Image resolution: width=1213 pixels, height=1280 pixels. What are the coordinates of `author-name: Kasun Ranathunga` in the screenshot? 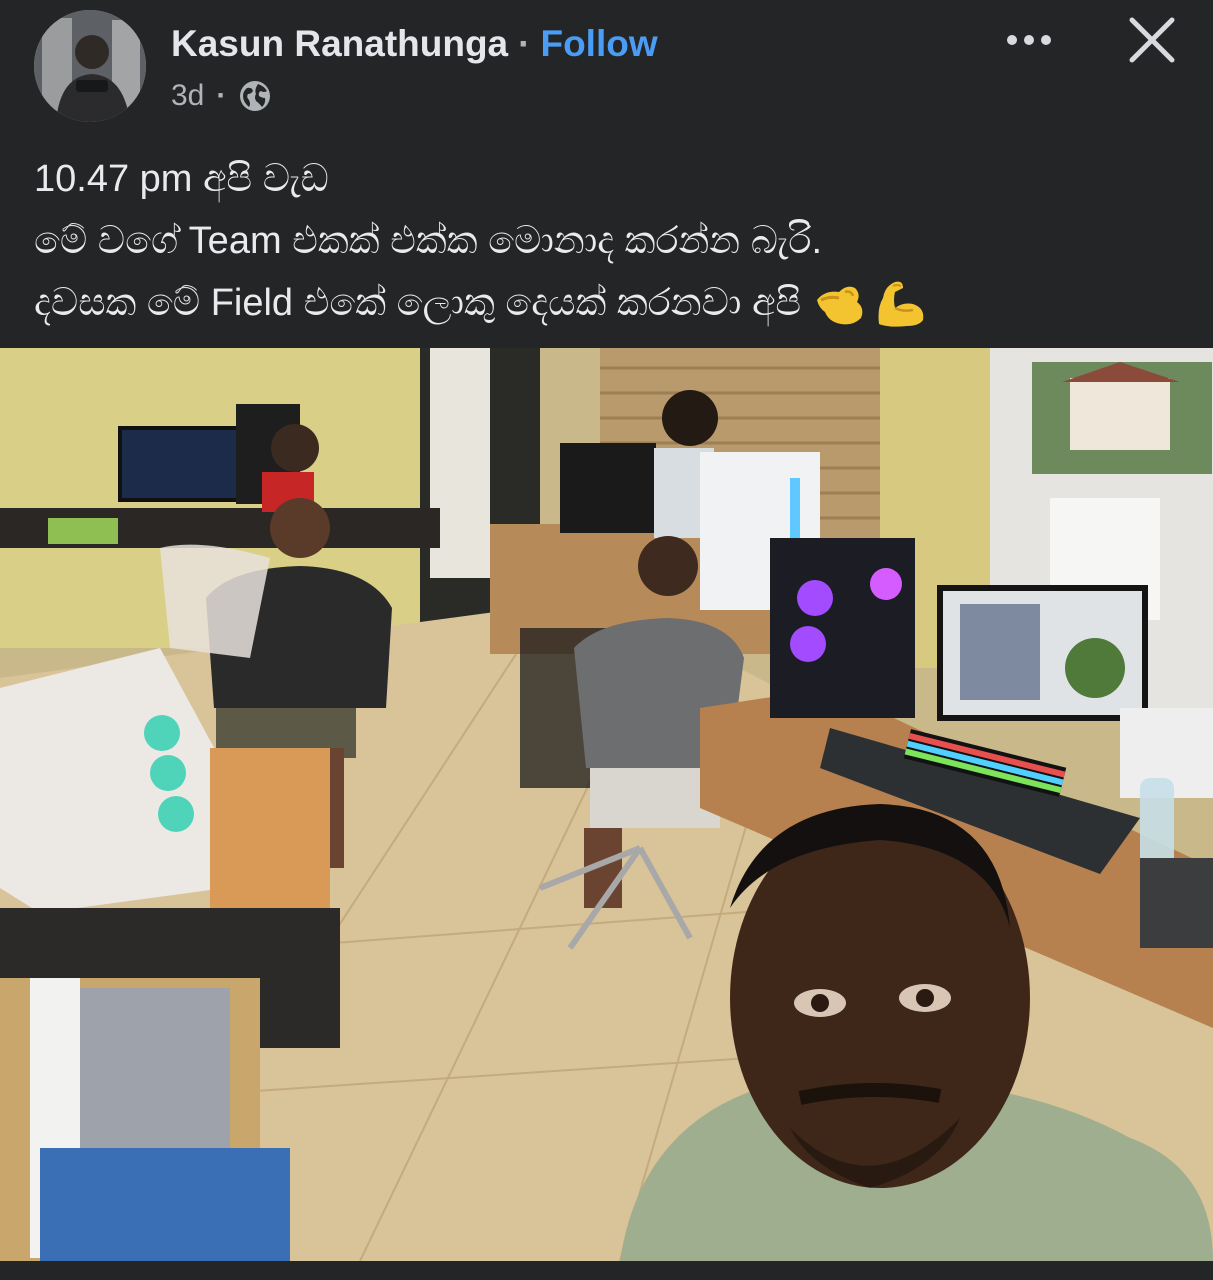 It's located at (339, 44).